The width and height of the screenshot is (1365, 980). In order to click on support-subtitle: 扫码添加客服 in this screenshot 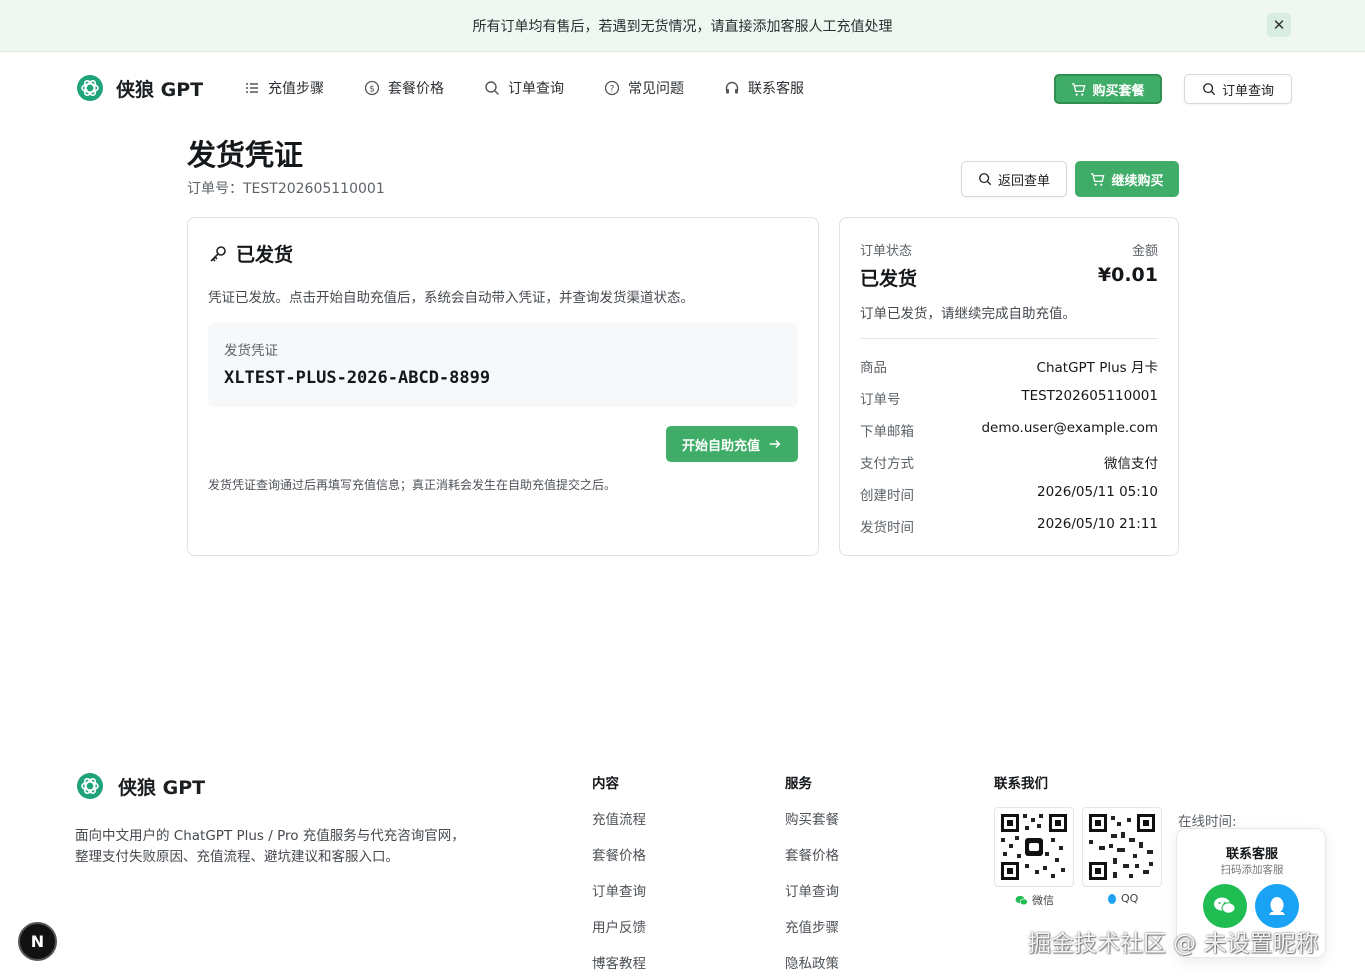, I will do `click(1252, 870)`.